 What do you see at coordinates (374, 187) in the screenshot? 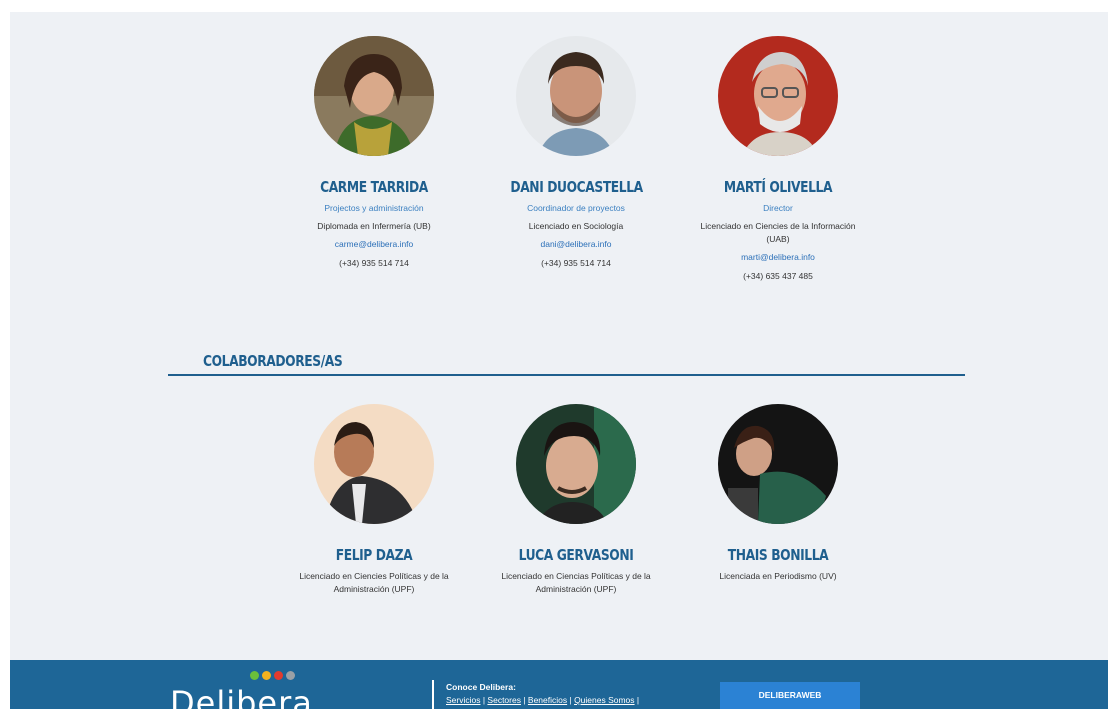
I see `member-name: CARME TARRIDA` at bounding box center [374, 187].